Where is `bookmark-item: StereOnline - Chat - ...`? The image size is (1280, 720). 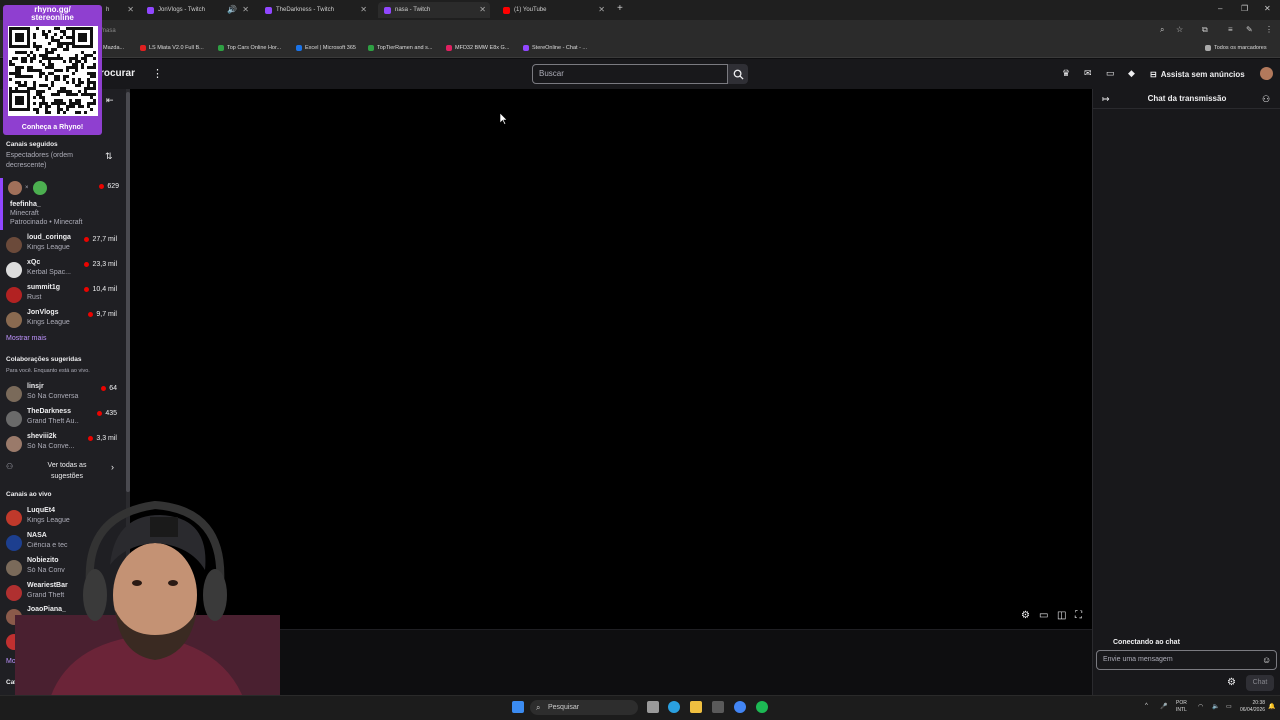
bookmark-item: StereOnline - Chat - ... is located at coordinates (555, 48).